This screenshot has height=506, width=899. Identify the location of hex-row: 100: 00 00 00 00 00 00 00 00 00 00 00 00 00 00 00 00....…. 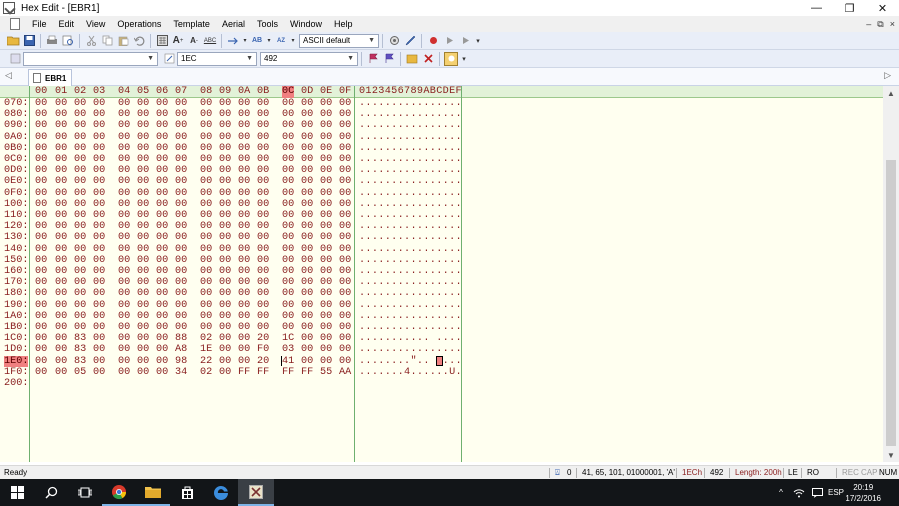
(441, 204).